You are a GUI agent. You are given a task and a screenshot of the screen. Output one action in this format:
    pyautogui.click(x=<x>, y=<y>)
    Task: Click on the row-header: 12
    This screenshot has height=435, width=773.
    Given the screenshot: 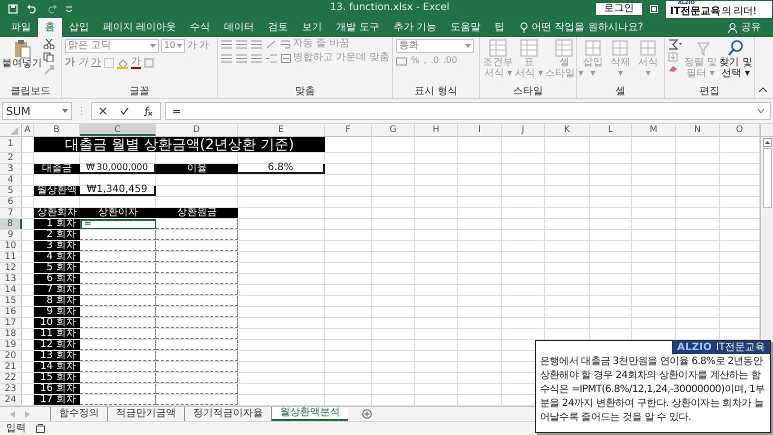 What is the action you would take?
    pyautogui.click(x=11, y=268)
    